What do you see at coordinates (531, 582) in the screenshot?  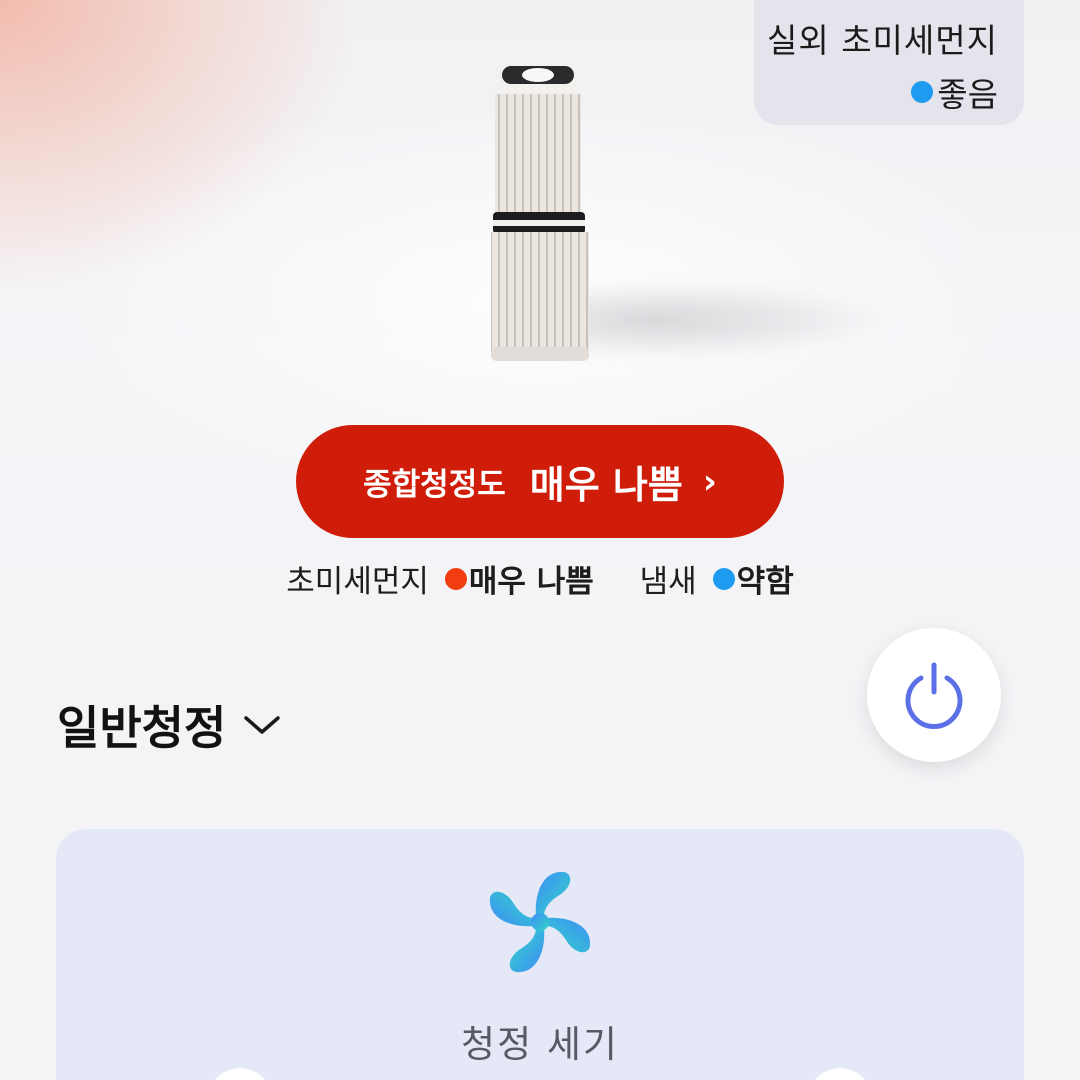 I see `metric-value: 매우 나쁨` at bounding box center [531, 582].